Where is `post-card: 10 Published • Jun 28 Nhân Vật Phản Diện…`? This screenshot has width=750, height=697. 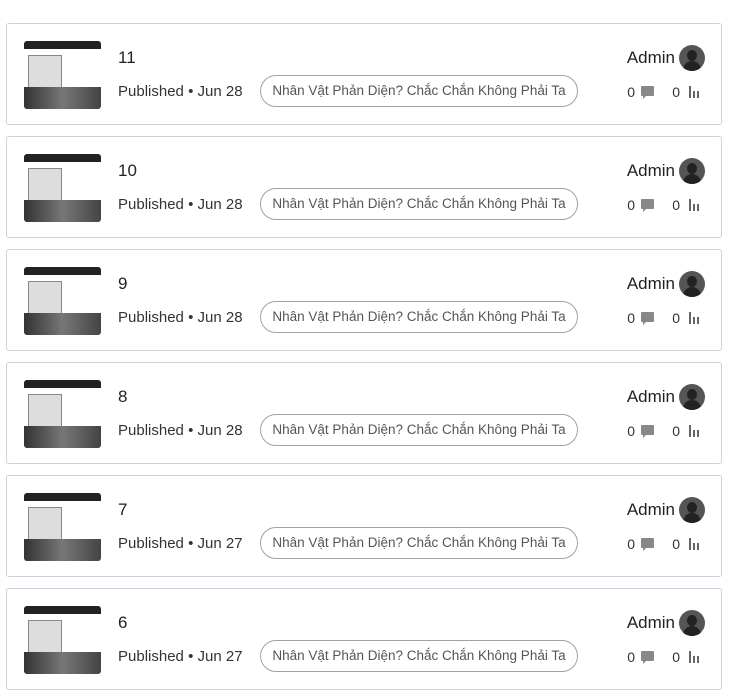
post-card: 10 Published • Jun 28 Nhân Vật Phản Diện… is located at coordinates (364, 187).